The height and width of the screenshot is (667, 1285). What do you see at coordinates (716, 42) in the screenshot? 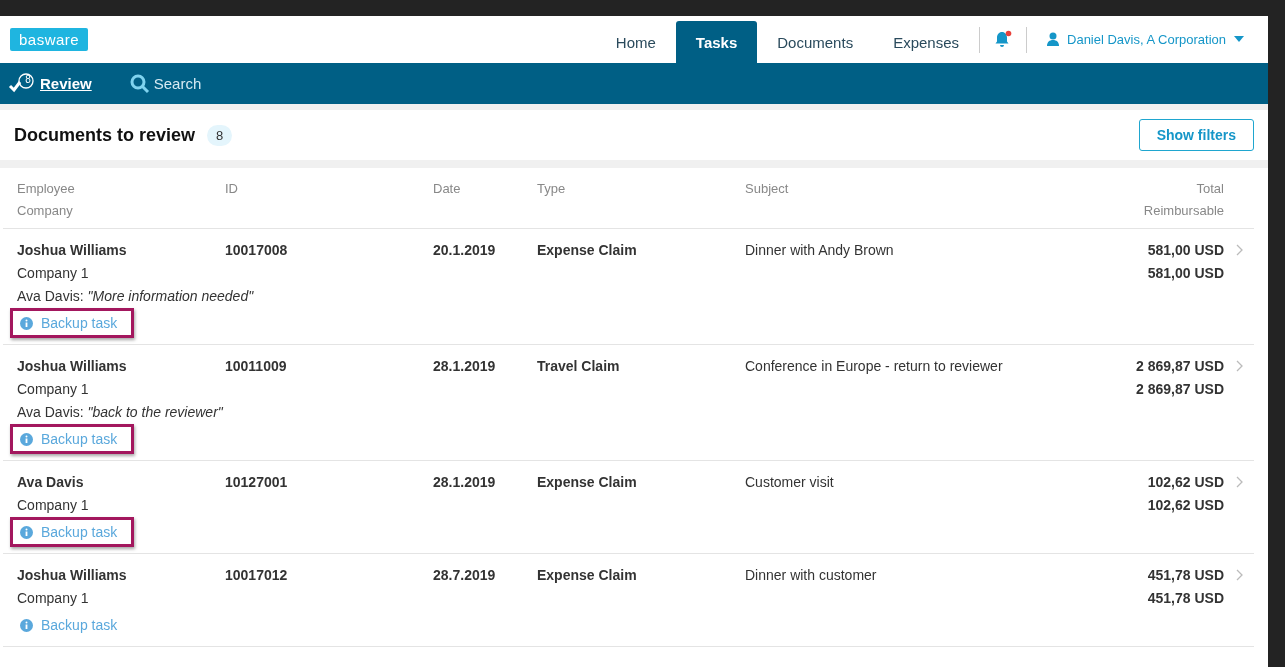
I see `nav-tab: Tasks` at bounding box center [716, 42].